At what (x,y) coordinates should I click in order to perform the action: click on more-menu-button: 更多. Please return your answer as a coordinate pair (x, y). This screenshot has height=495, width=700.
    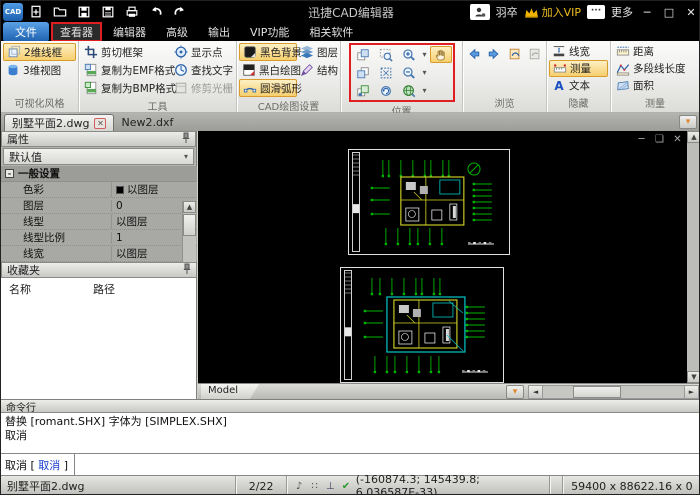
    Looking at the image, I should click on (622, 12).